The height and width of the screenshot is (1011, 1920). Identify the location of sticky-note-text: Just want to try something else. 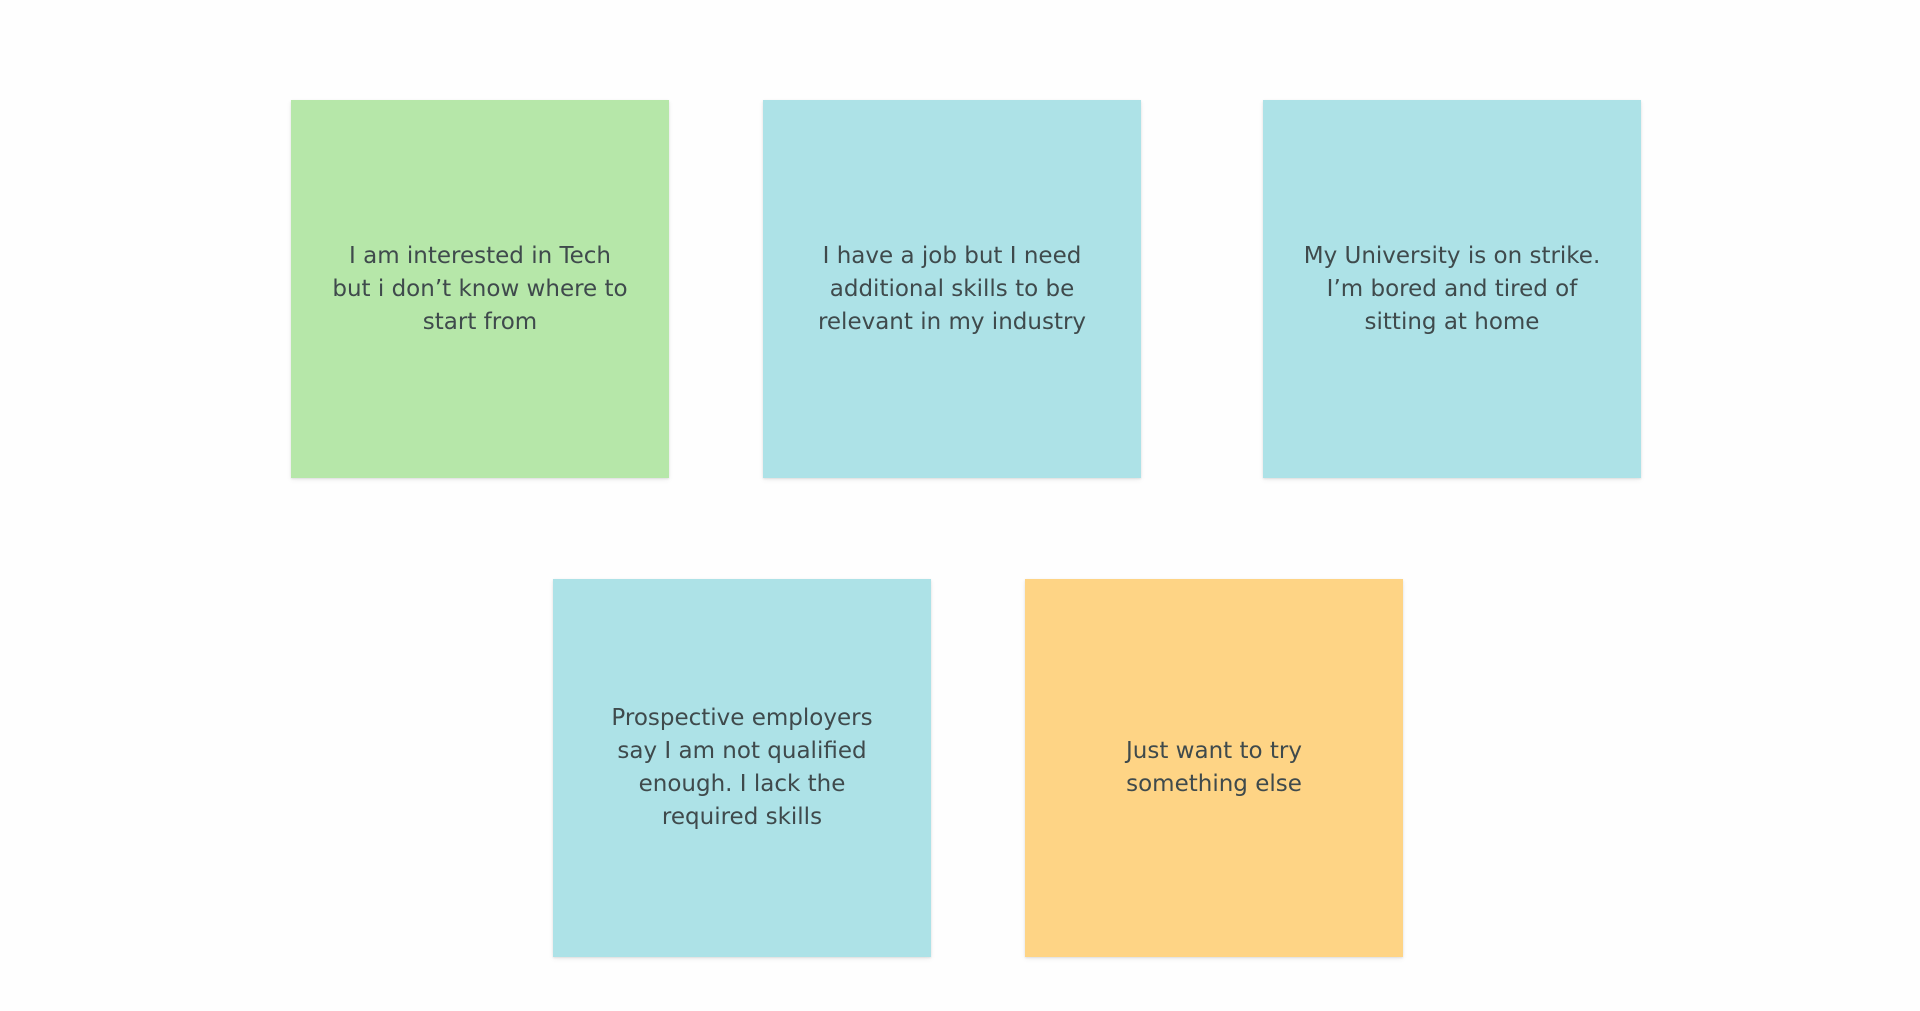
(1214, 767).